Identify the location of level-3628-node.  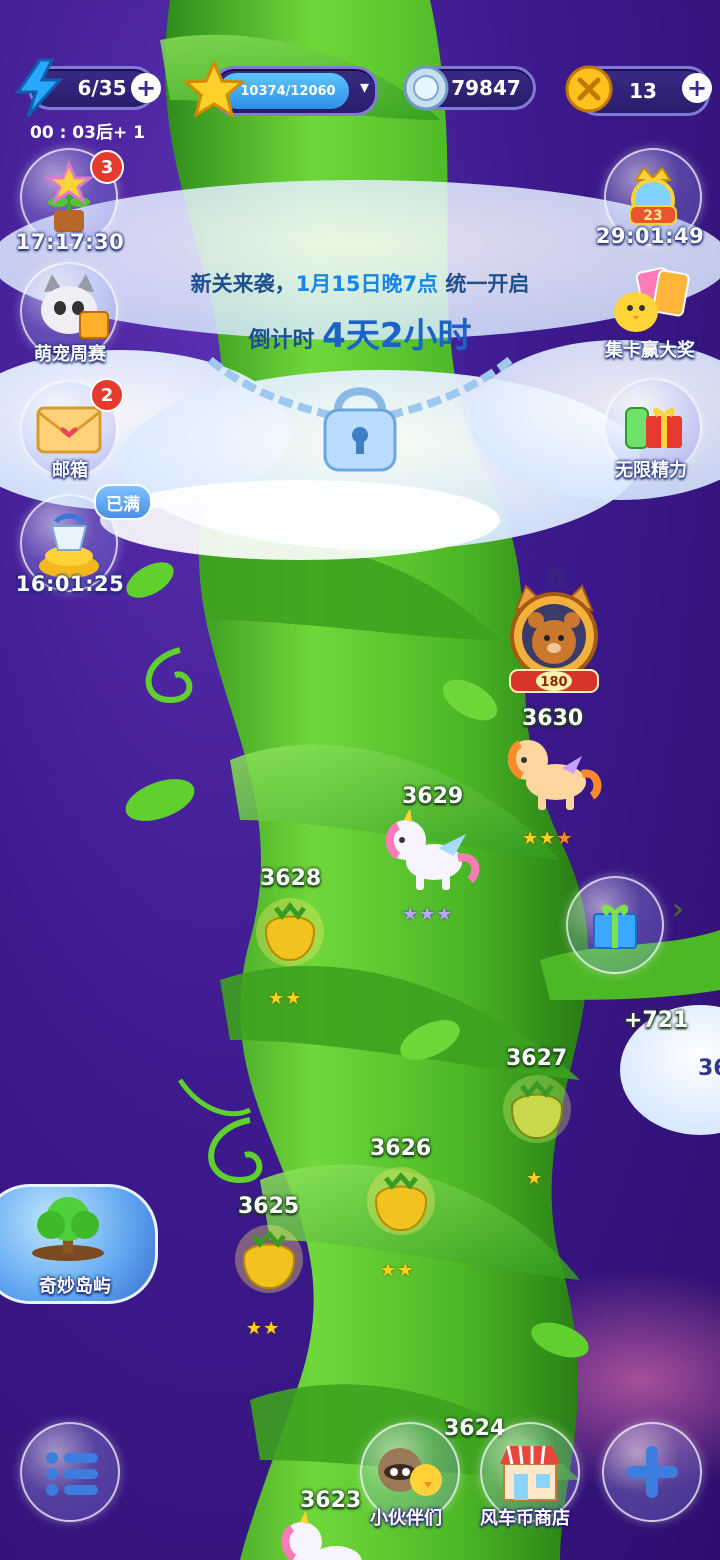
(290, 932).